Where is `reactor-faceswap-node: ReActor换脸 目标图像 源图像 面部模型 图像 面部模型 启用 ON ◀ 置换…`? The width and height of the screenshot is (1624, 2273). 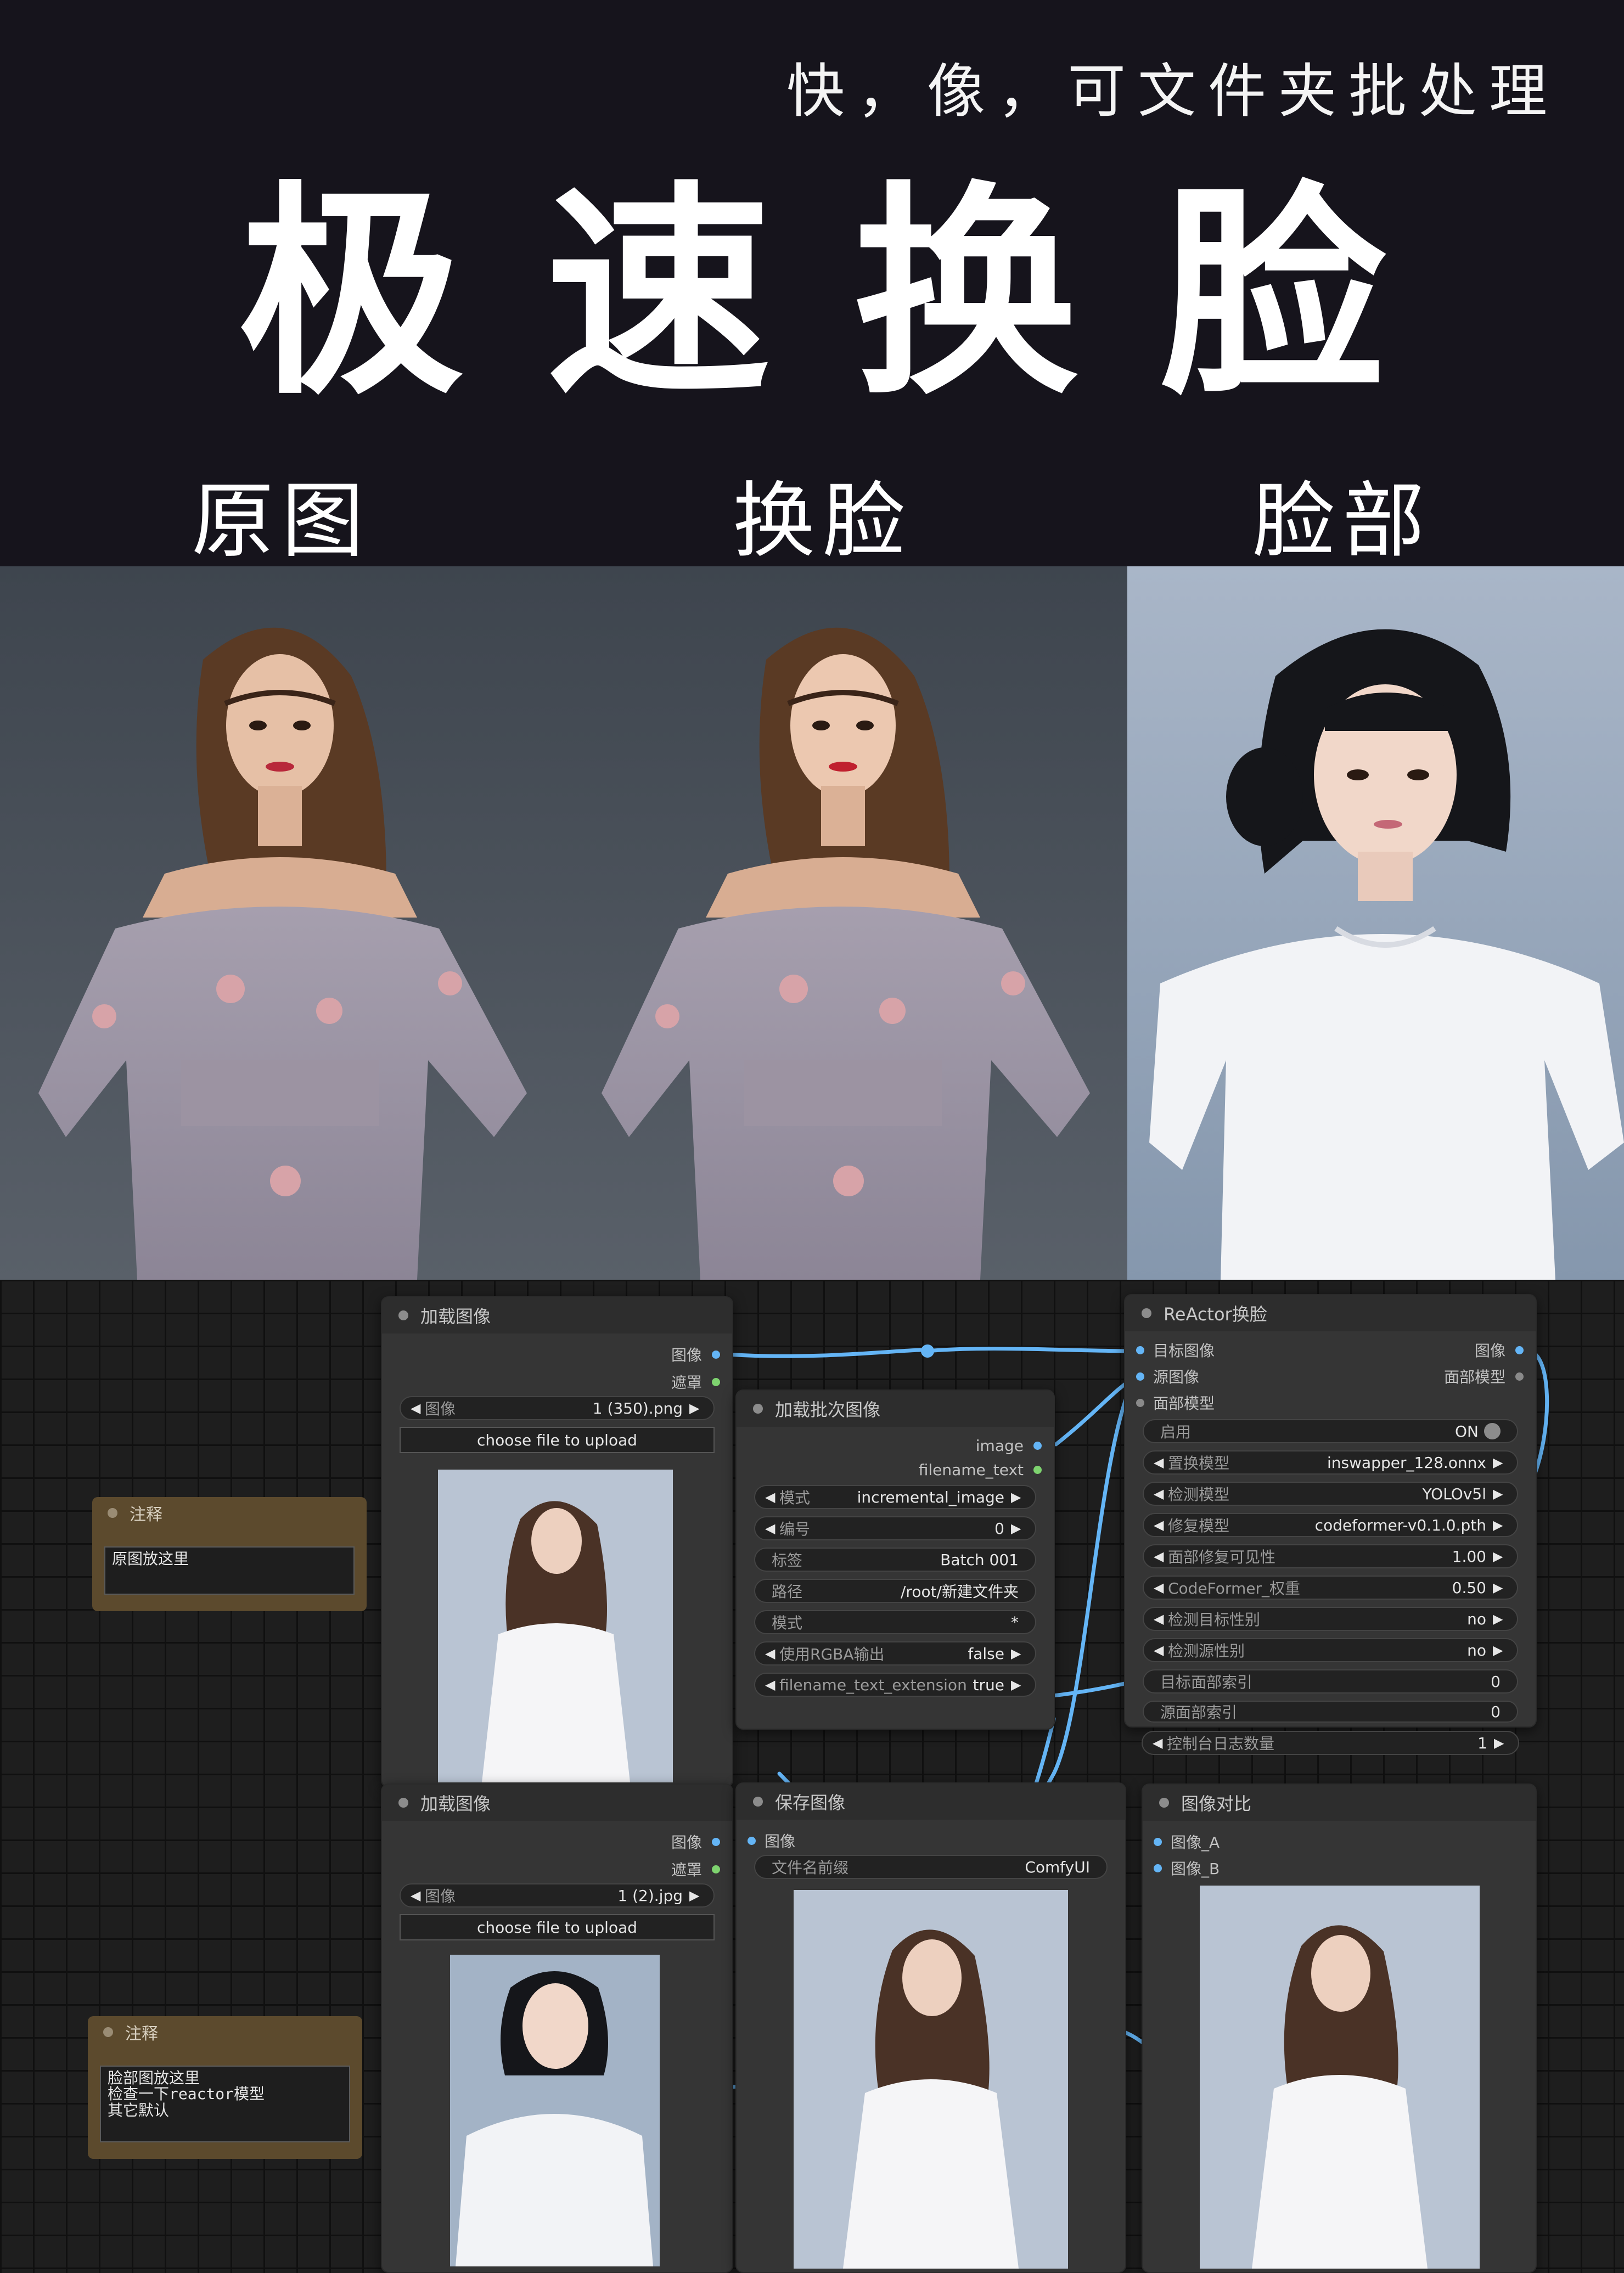 reactor-faceswap-node: ReActor换脸 目标图像 源图像 面部模型 图像 面部模型 启用 ON ◀ 置换… is located at coordinates (1330, 1511).